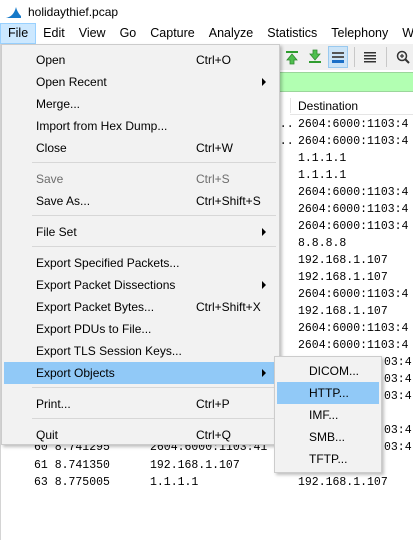  I want to click on menu-statistics: Statistics, so click(292, 33).